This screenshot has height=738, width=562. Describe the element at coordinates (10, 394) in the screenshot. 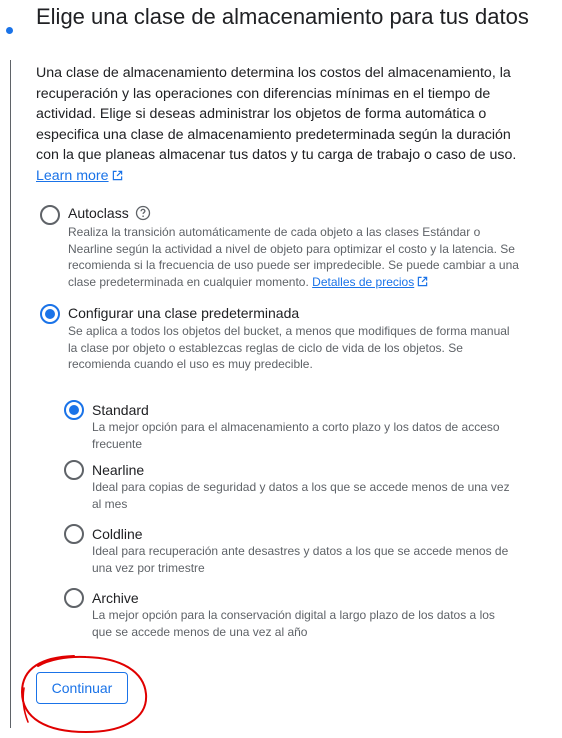

I see `step-connector-line` at that location.